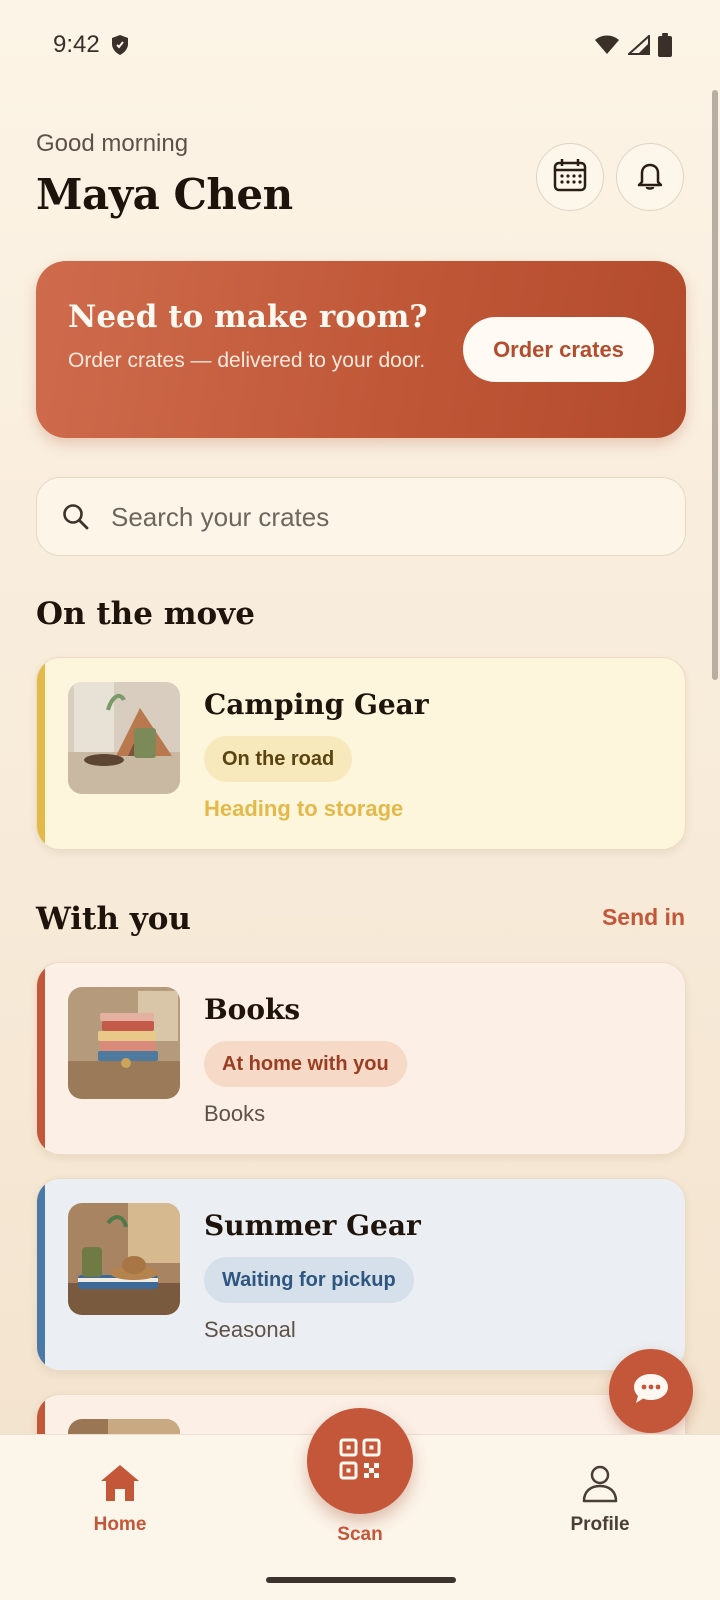  What do you see at coordinates (145, 614) in the screenshot?
I see `section-title-on-the-move: On the move` at bounding box center [145, 614].